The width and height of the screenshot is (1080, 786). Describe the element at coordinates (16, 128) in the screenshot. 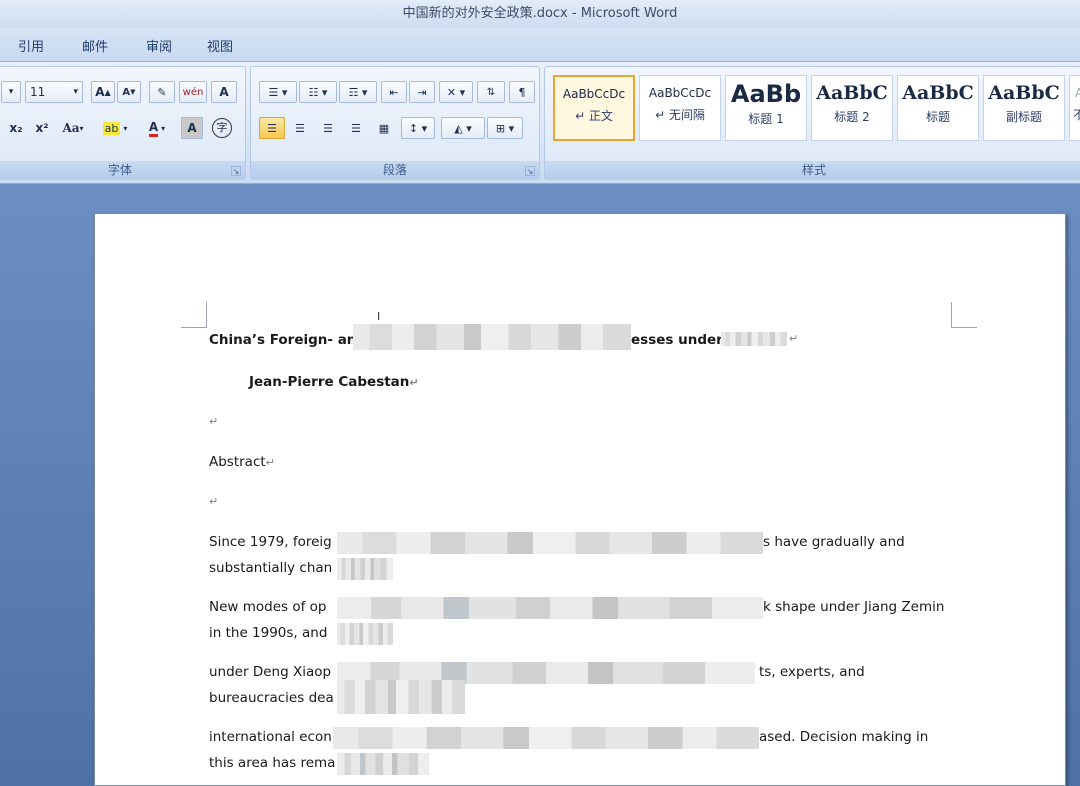

I see `subscript-button: x₂` at that location.